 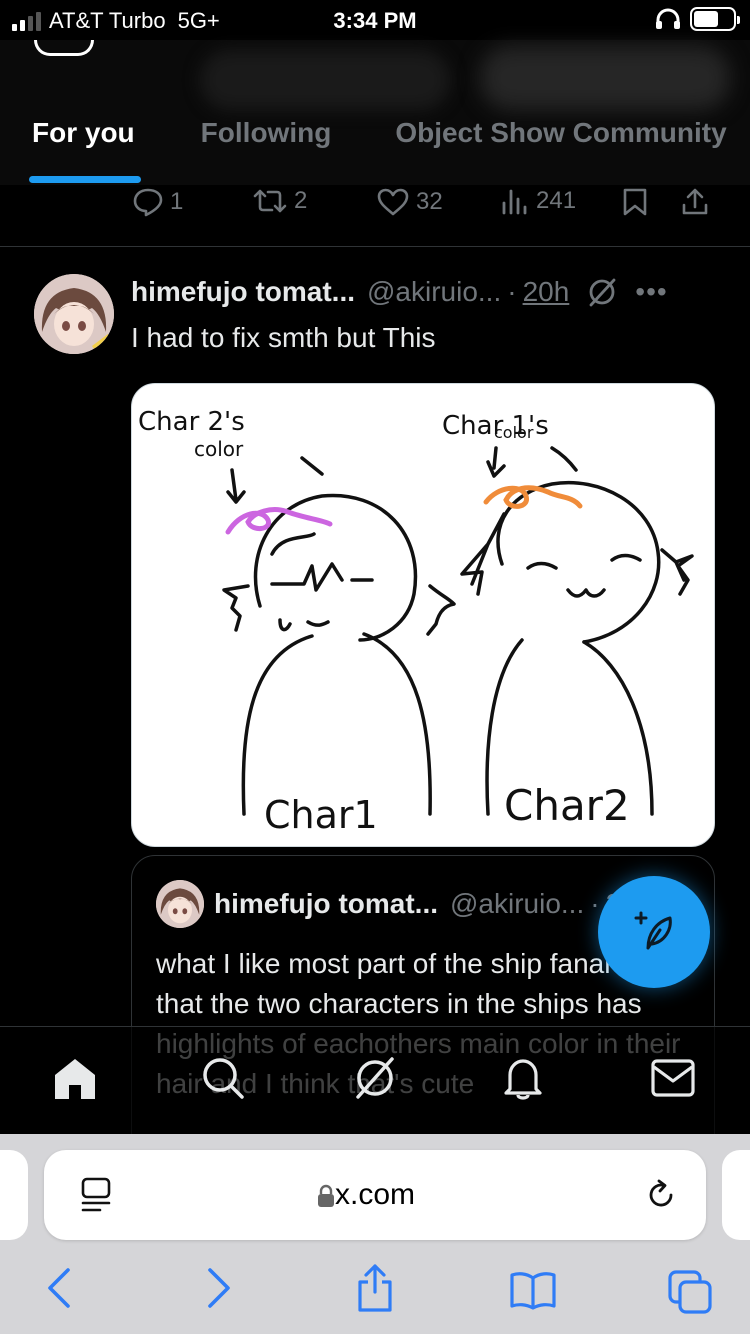 I want to click on battery-icon, so click(x=715, y=19).